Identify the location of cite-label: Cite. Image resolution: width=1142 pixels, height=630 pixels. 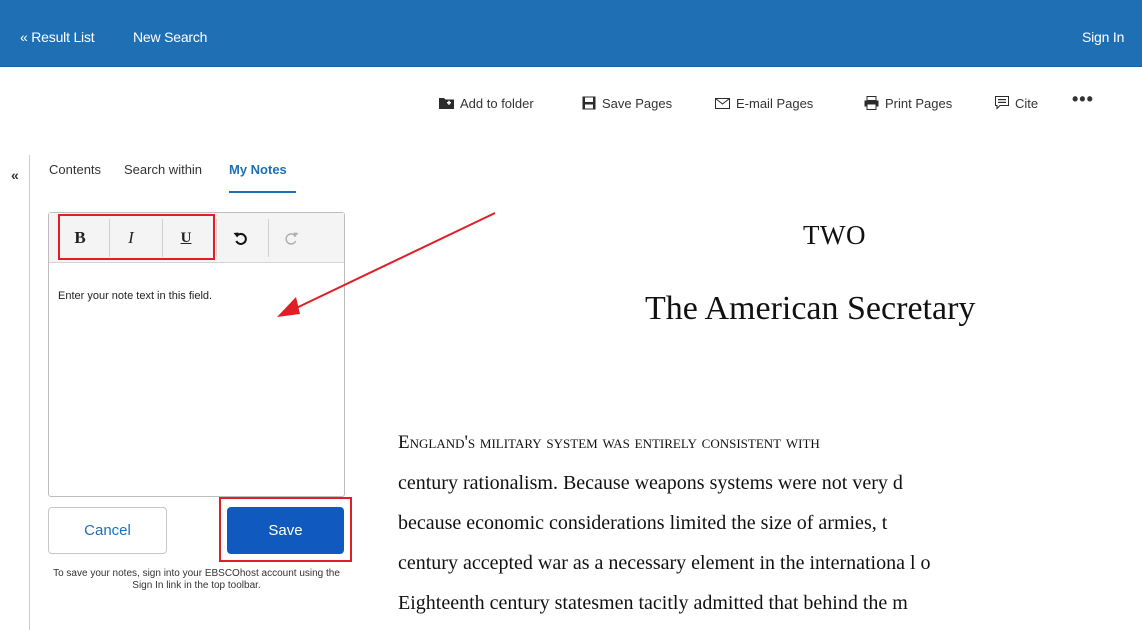
(1027, 103).